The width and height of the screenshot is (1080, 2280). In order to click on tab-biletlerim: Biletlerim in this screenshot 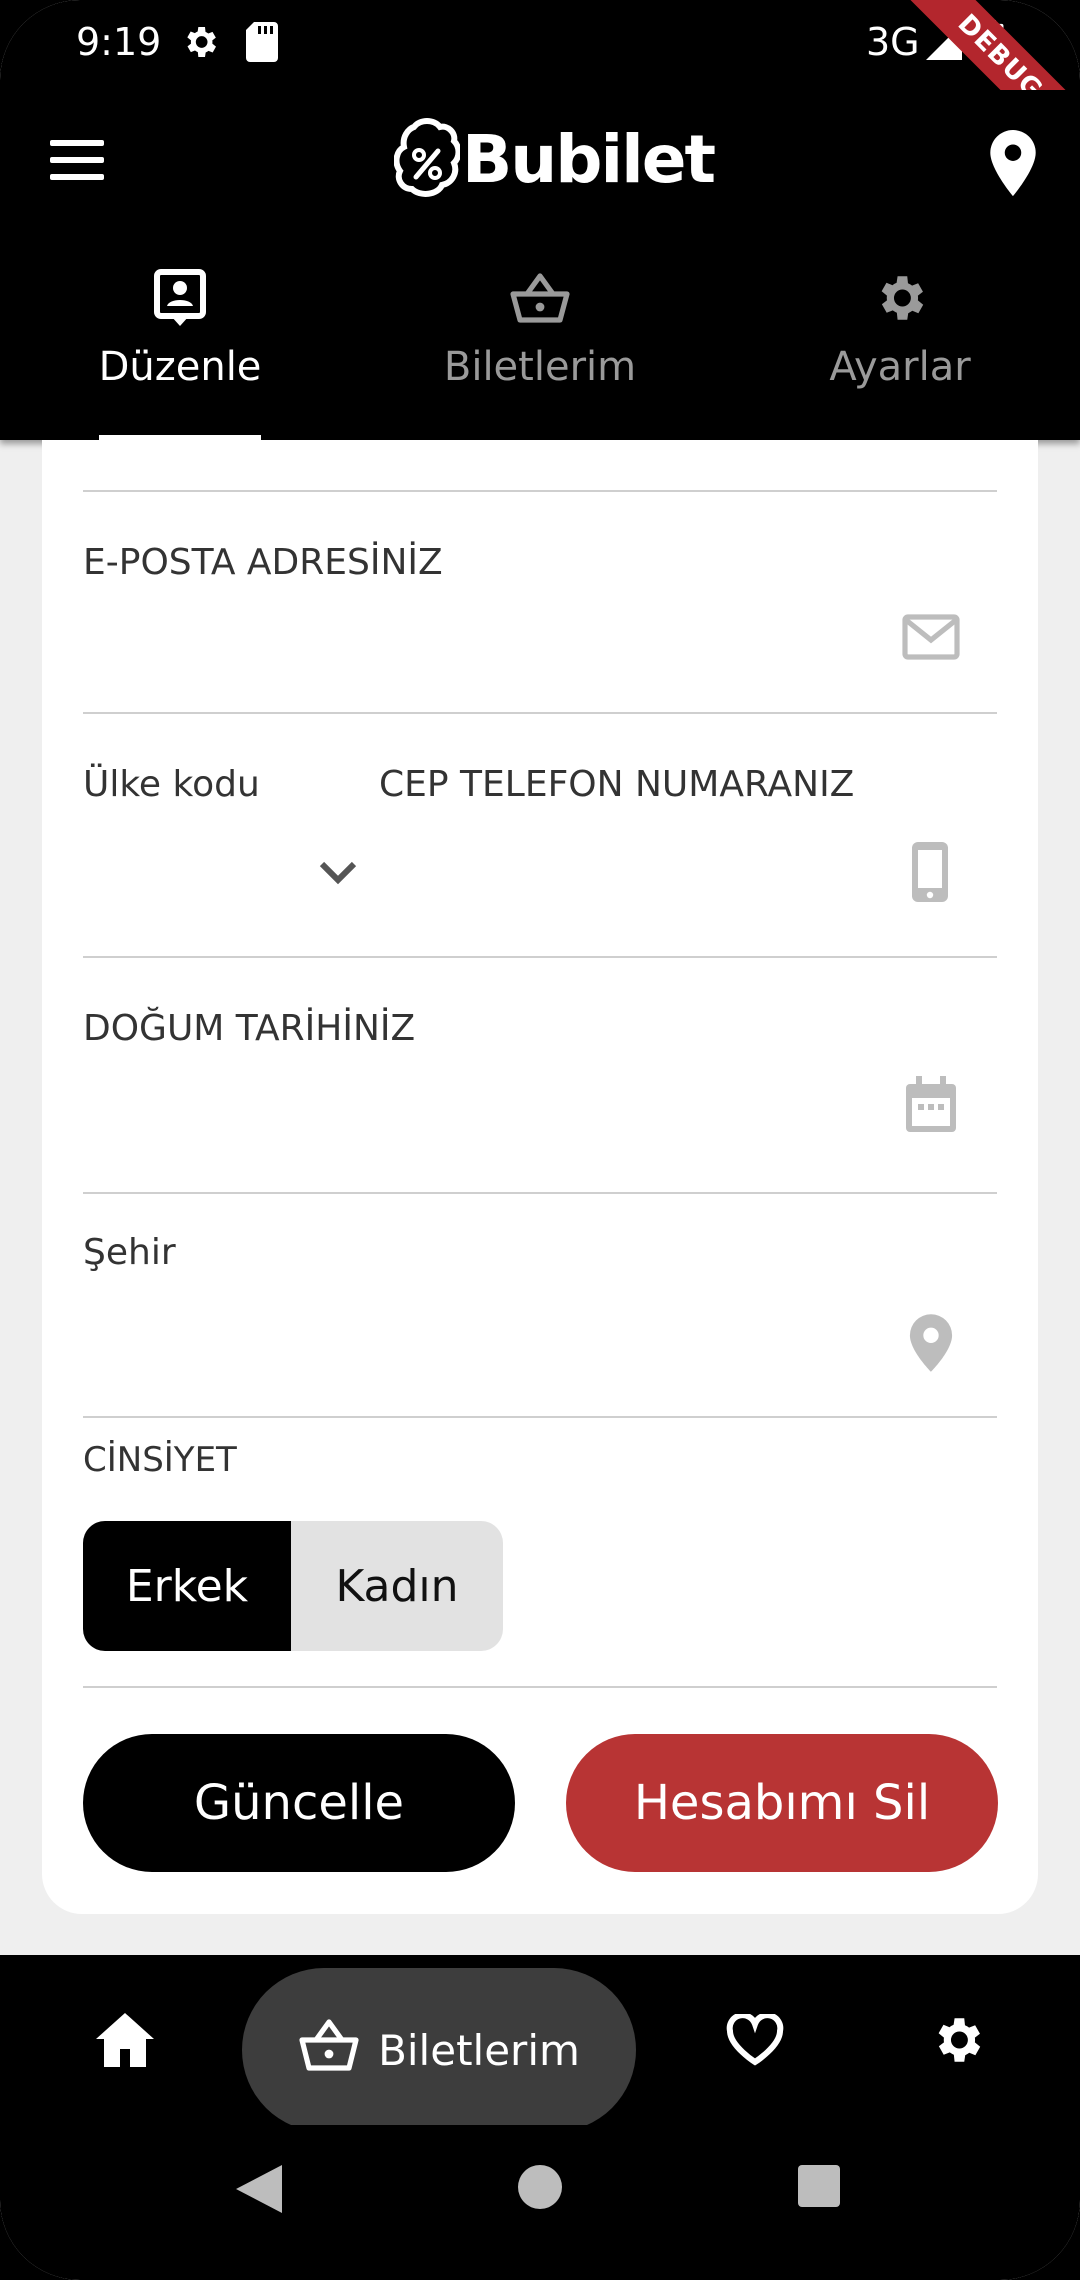, I will do `click(540, 345)`.